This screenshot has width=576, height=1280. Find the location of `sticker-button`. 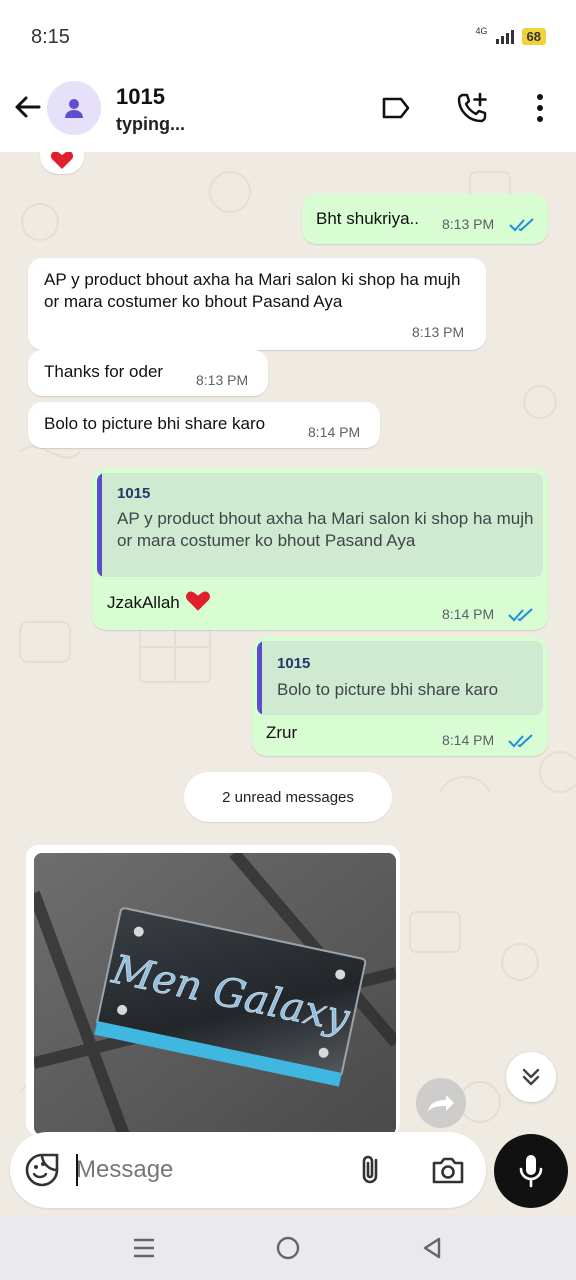

sticker-button is located at coordinates (42, 1170).